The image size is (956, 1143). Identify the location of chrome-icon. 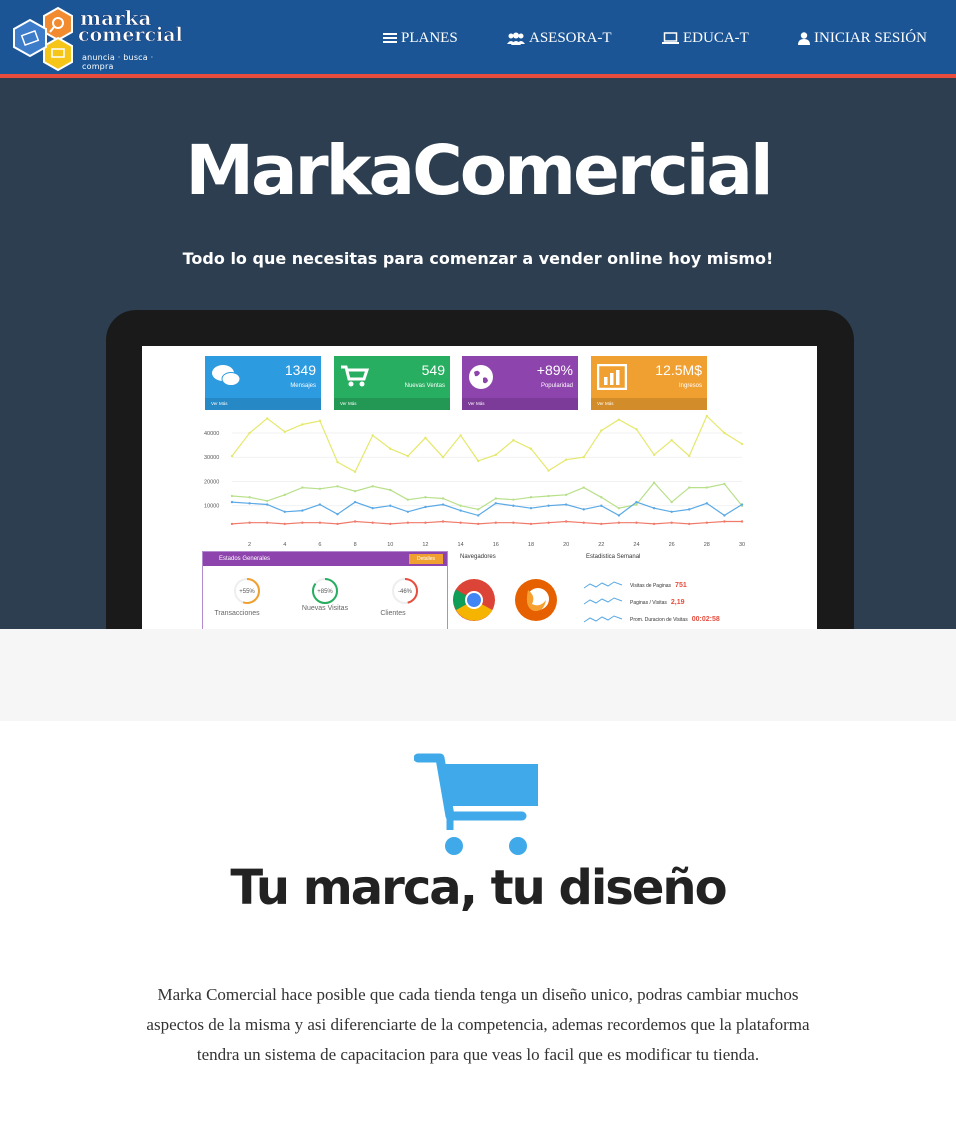
(474, 600).